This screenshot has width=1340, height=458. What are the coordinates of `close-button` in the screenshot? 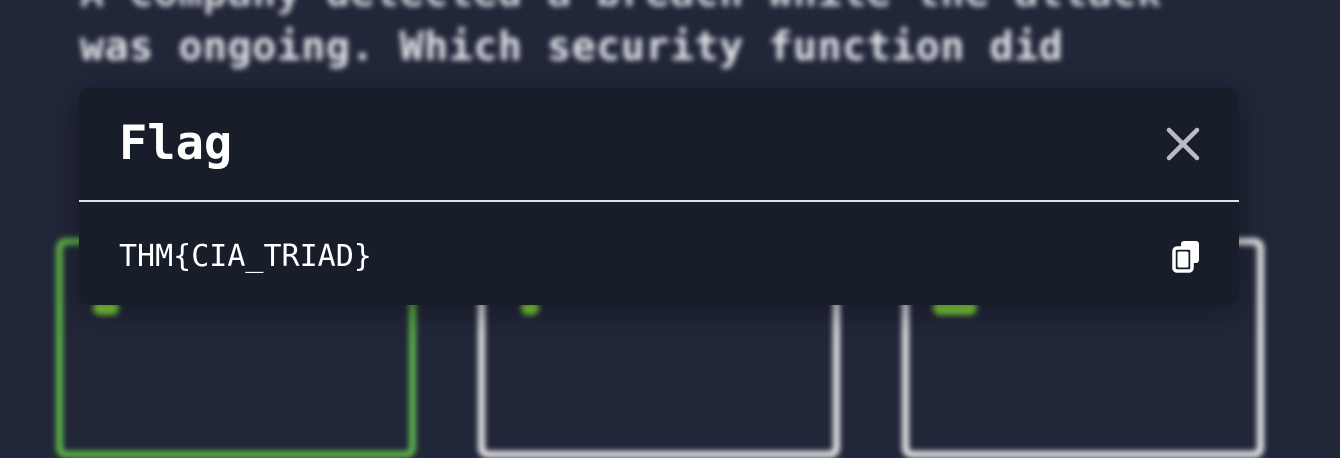 It's located at (1183, 144).